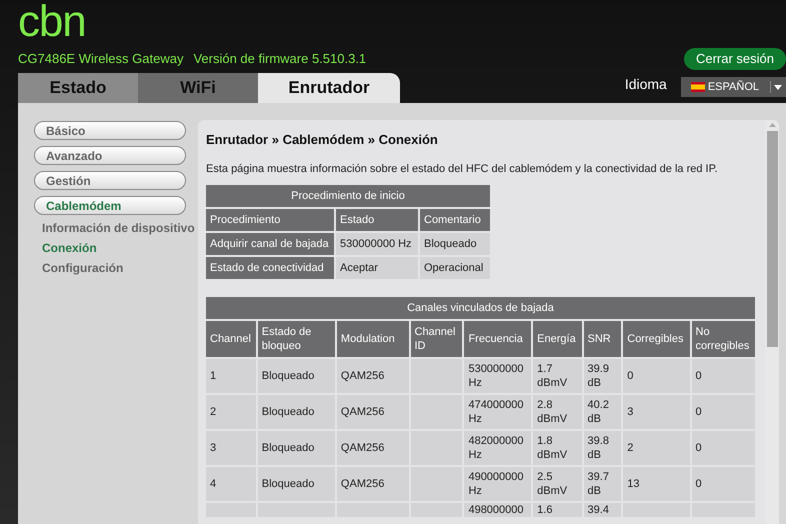 Image resolution: width=786 pixels, height=524 pixels. What do you see at coordinates (52, 22) in the screenshot?
I see `logo: cbn` at bounding box center [52, 22].